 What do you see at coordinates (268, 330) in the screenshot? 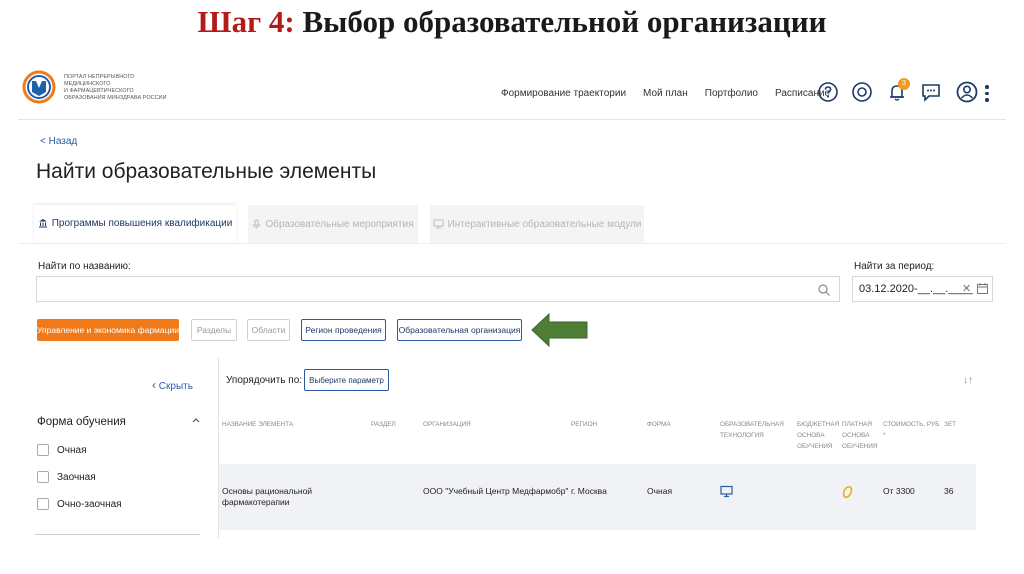
I see `filter-areas: Области` at bounding box center [268, 330].